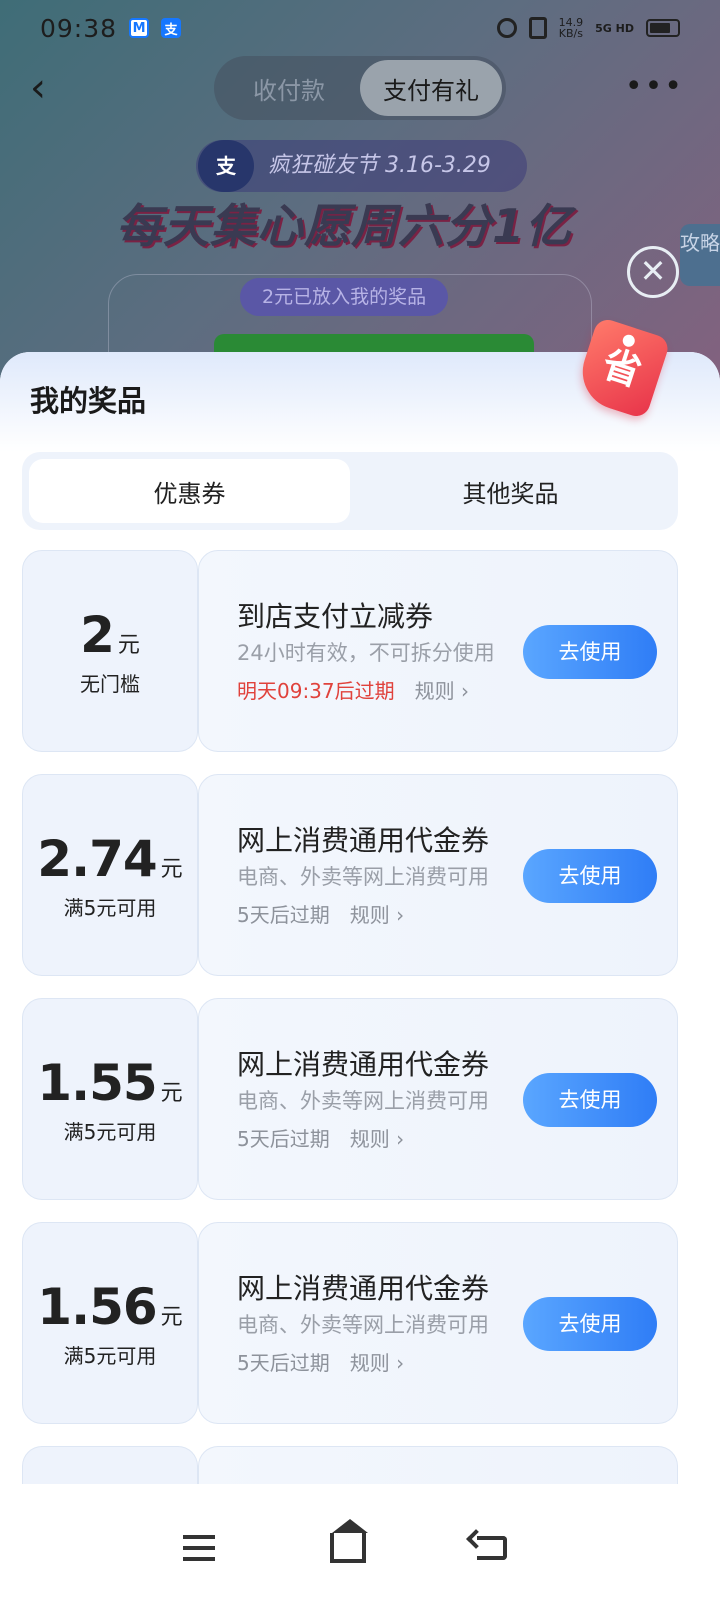 Image resolution: width=720 pixels, height=1612 pixels. I want to click on tab-other-prizes: 其他奖品, so click(510, 491).